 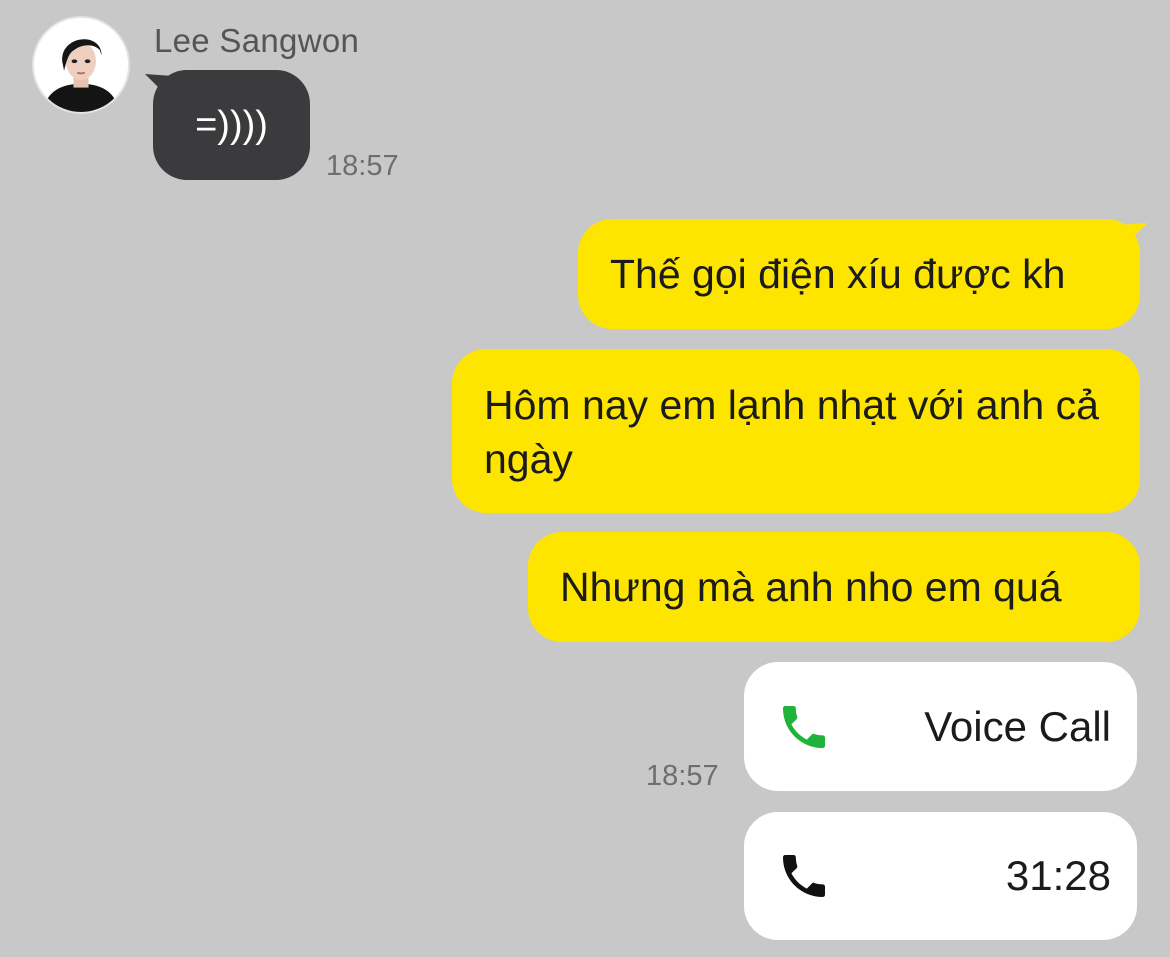 I want to click on outgoing-message-bubble: Thế gọi điện xíu được kh, so click(x=859, y=274).